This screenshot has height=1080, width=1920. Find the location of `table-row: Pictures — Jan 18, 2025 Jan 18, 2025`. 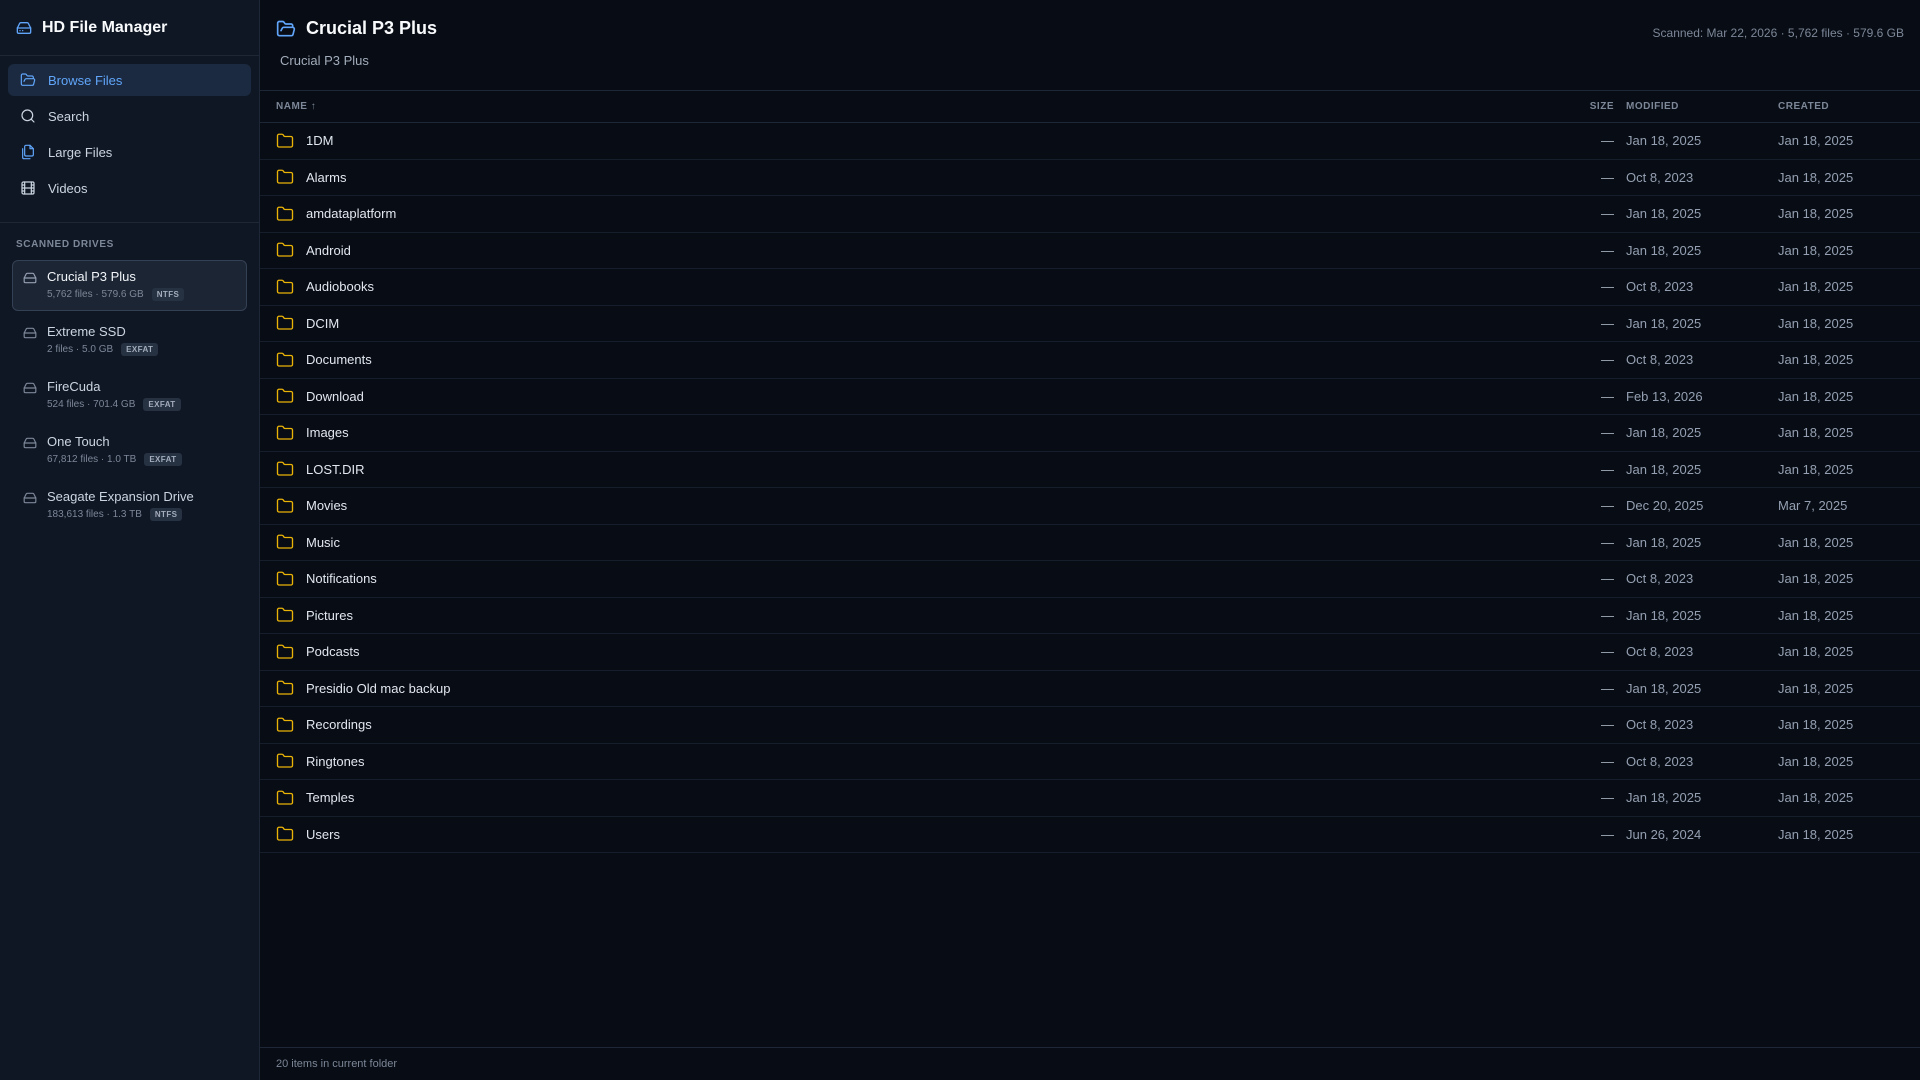

table-row: Pictures — Jan 18, 2025 Jan 18, 2025 is located at coordinates (1090, 616).